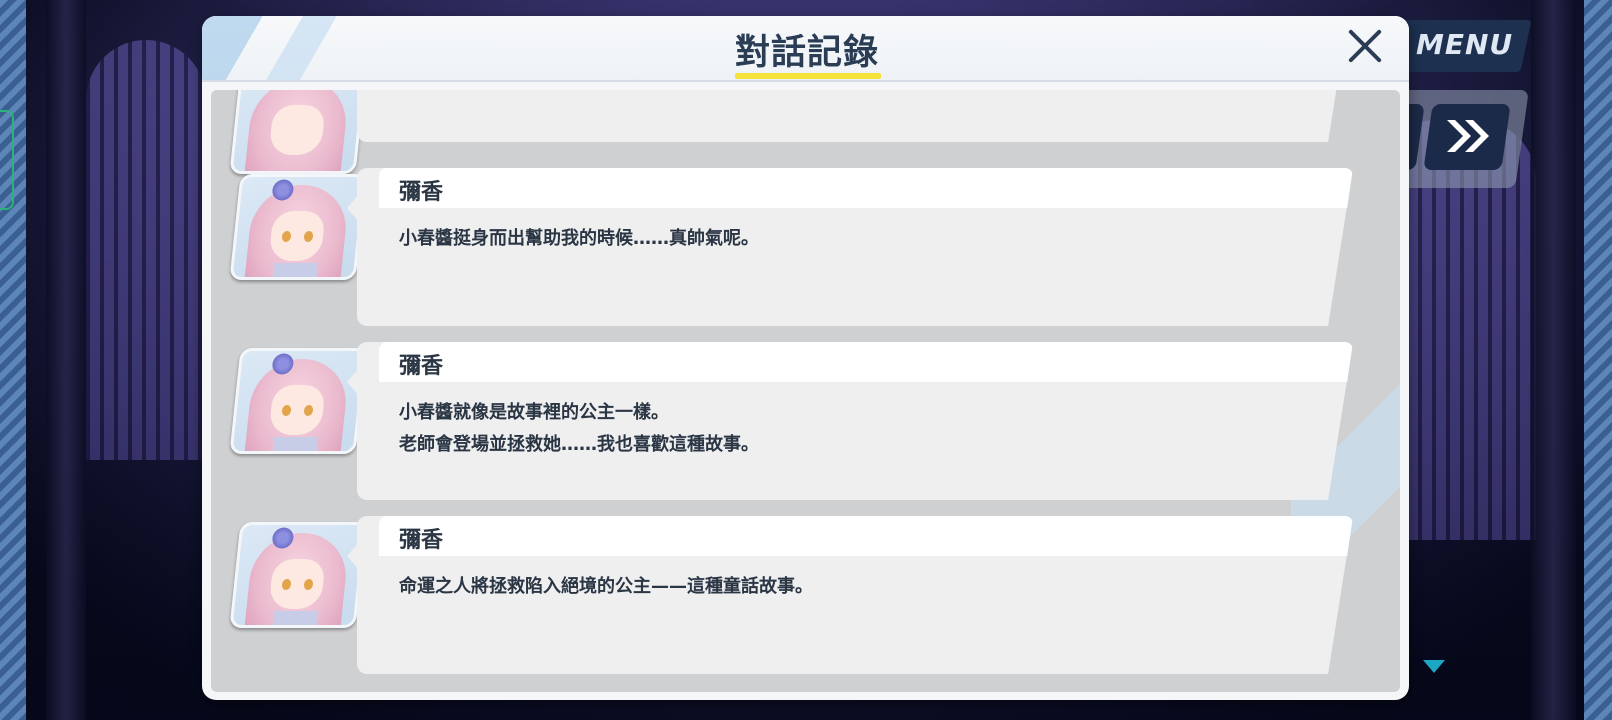  What do you see at coordinates (850, 595) in the screenshot?
I see `speech-bubble: 彌香 命運之人將拯救陷入絕境的公主——這種童話故事。` at bounding box center [850, 595].